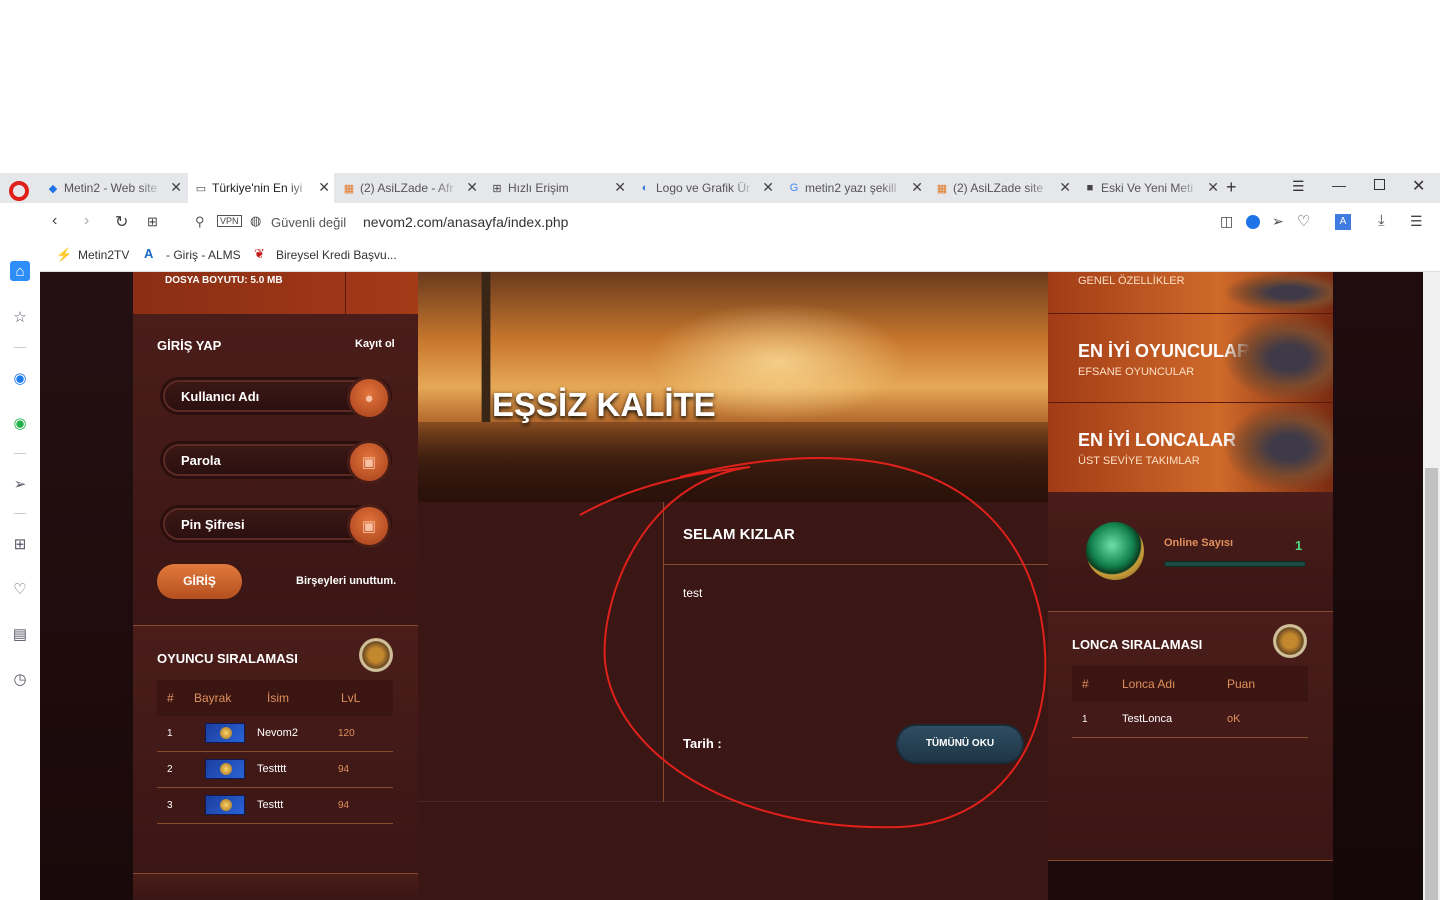  What do you see at coordinates (152, 222) in the screenshot?
I see `tabs-grid-icon: ⊞` at bounding box center [152, 222].